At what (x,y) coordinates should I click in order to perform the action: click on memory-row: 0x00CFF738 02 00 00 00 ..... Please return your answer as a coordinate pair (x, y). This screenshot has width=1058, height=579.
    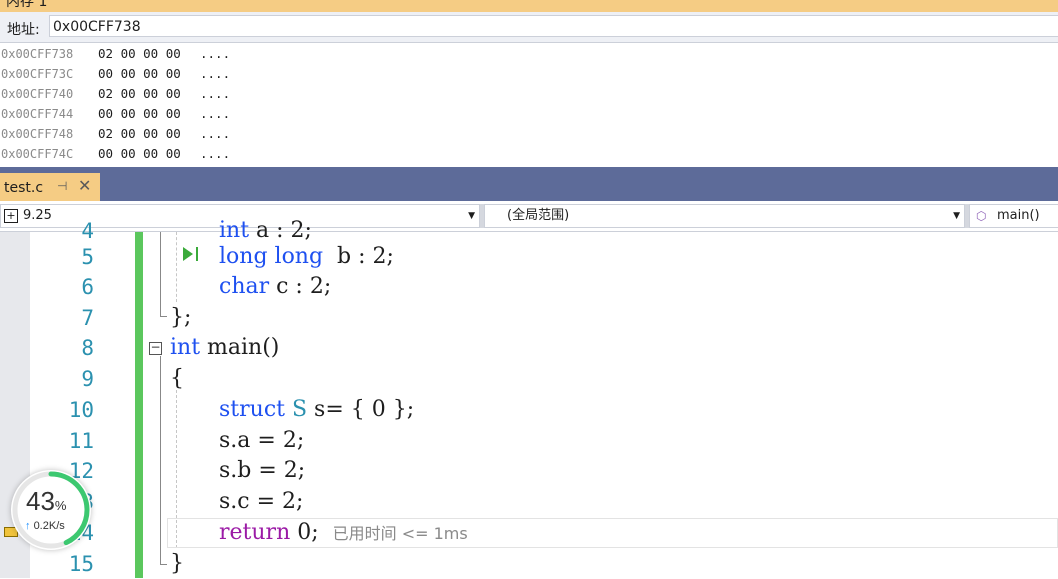
    Looking at the image, I should click on (529, 54).